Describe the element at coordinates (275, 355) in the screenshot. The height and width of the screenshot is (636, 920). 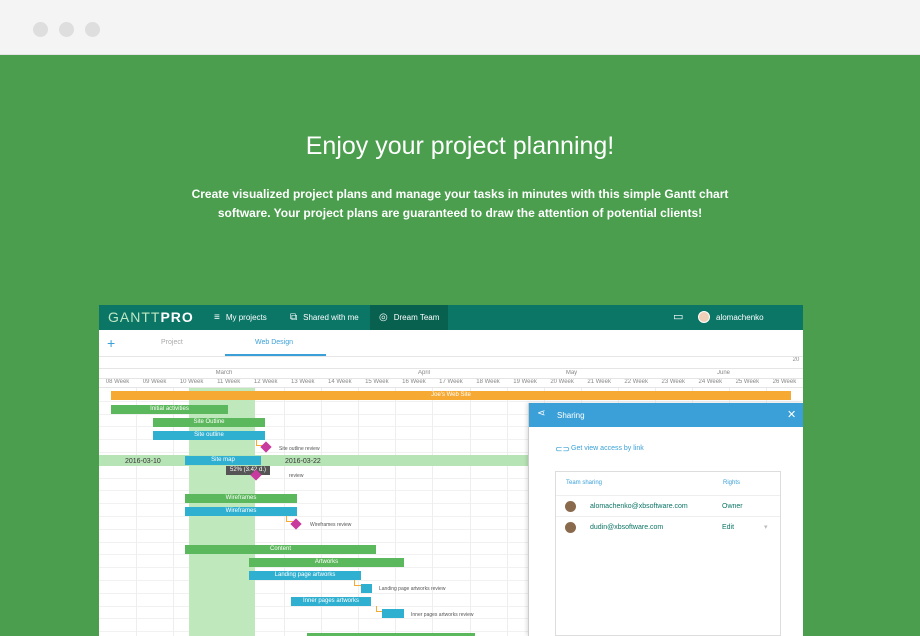
I see `active-tab-underline` at that location.